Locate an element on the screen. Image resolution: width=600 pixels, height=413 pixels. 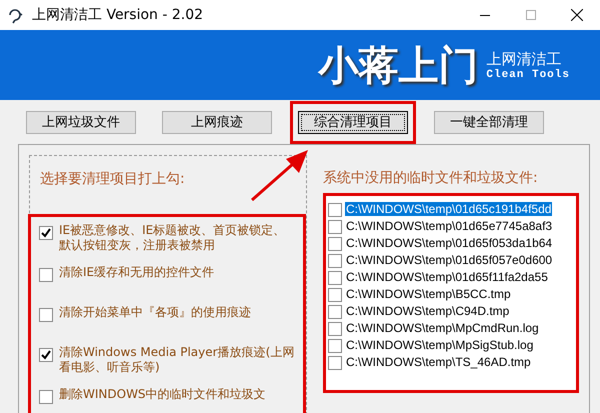
banner-subtitle-english: Clean Tools is located at coordinates (528, 74).